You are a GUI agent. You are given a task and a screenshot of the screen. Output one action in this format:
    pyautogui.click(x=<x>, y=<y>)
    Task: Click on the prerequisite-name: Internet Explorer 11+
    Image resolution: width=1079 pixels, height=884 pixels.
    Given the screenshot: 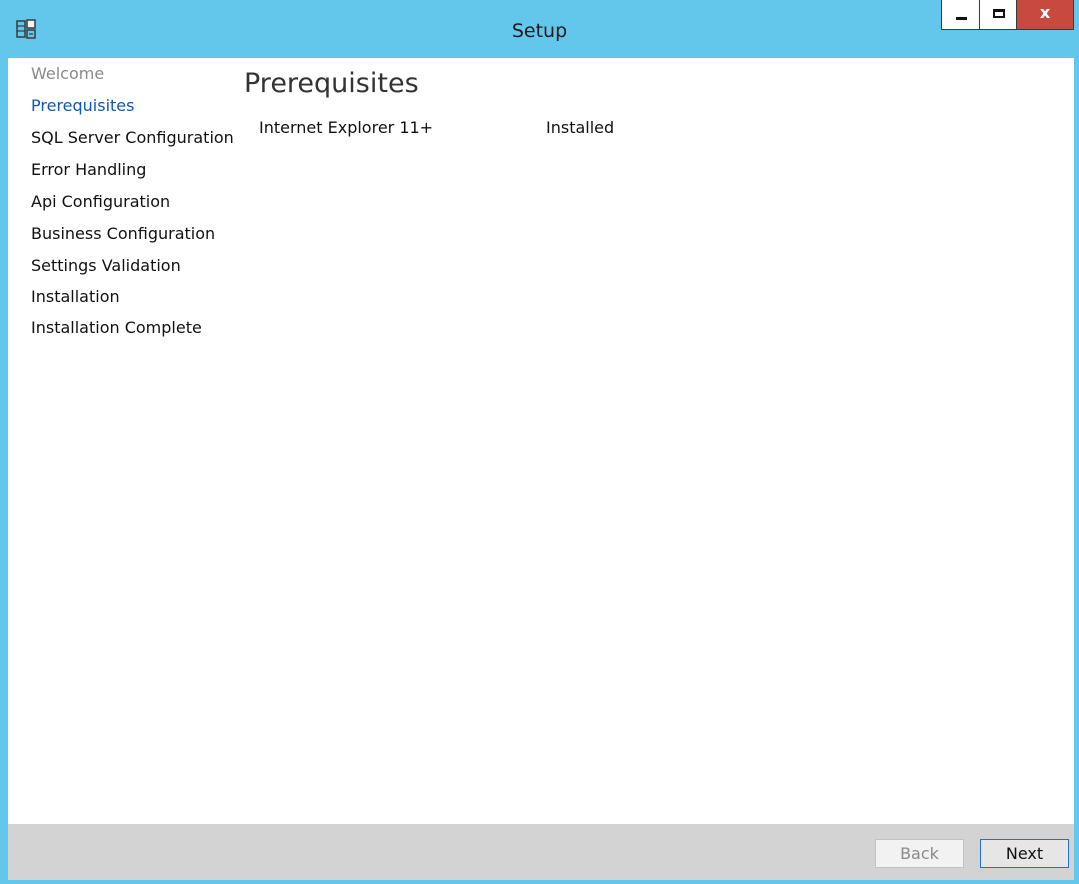 What is the action you would take?
    pyautogui.click(x=346, y=127)
    